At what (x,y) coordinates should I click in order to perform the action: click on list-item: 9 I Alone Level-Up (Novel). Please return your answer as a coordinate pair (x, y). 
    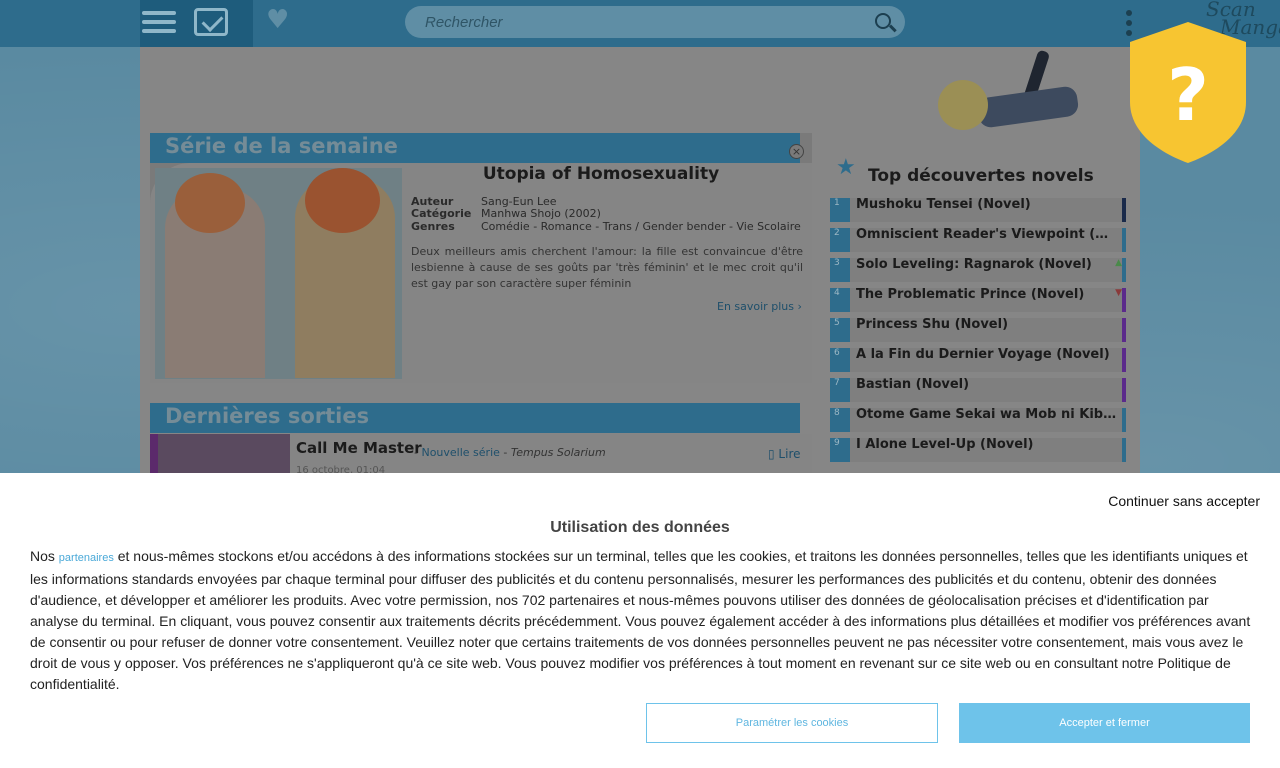
    Looking at the image, I should click on (981, 450).